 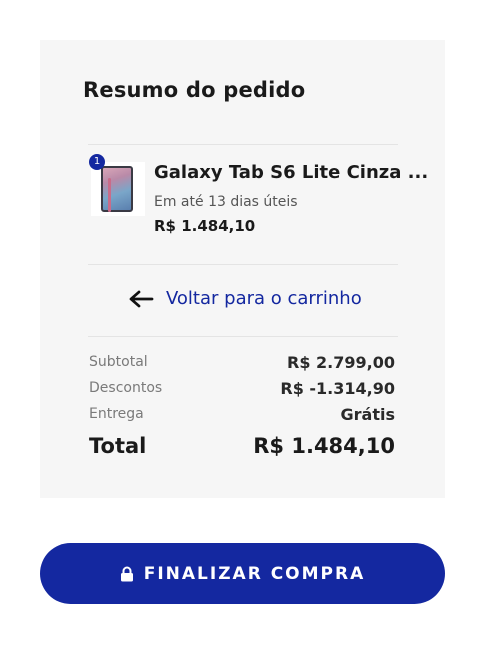 I want to click on subtotal-label: Subtotal, so click(x=118, y=362).